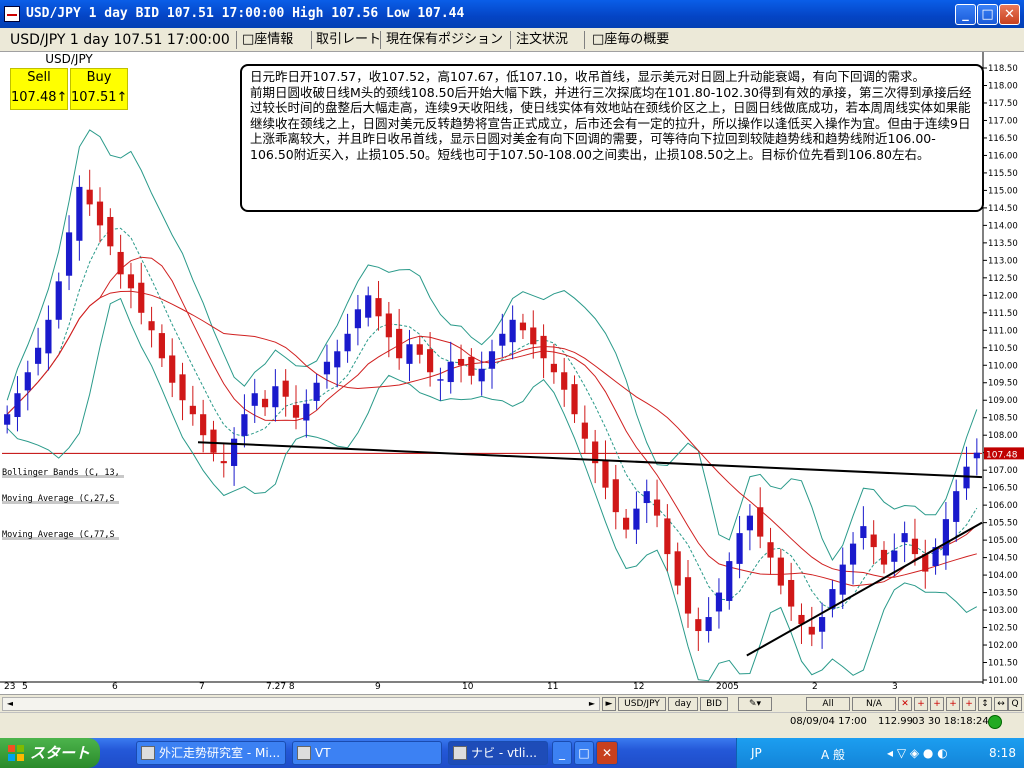  I want to click on maximize-button: □, so click(987, 14).